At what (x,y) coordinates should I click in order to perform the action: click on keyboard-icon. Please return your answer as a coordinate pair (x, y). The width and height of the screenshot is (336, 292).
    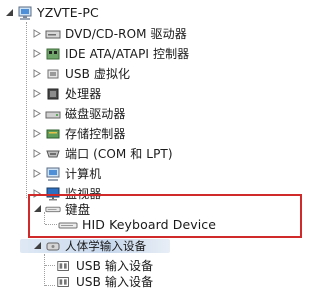
    Looking at the image, I should click on (68, 225).